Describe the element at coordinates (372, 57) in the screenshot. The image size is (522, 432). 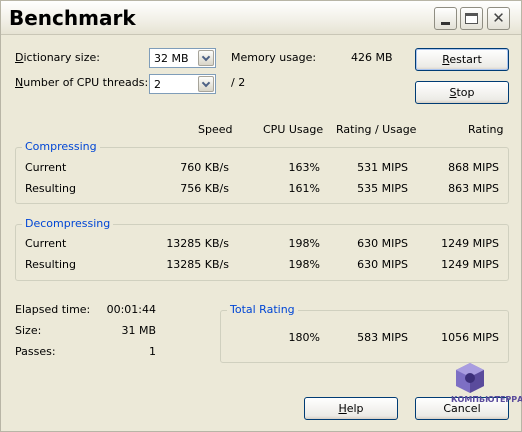
I see `memory-usage-value: 426 MB` at that location.